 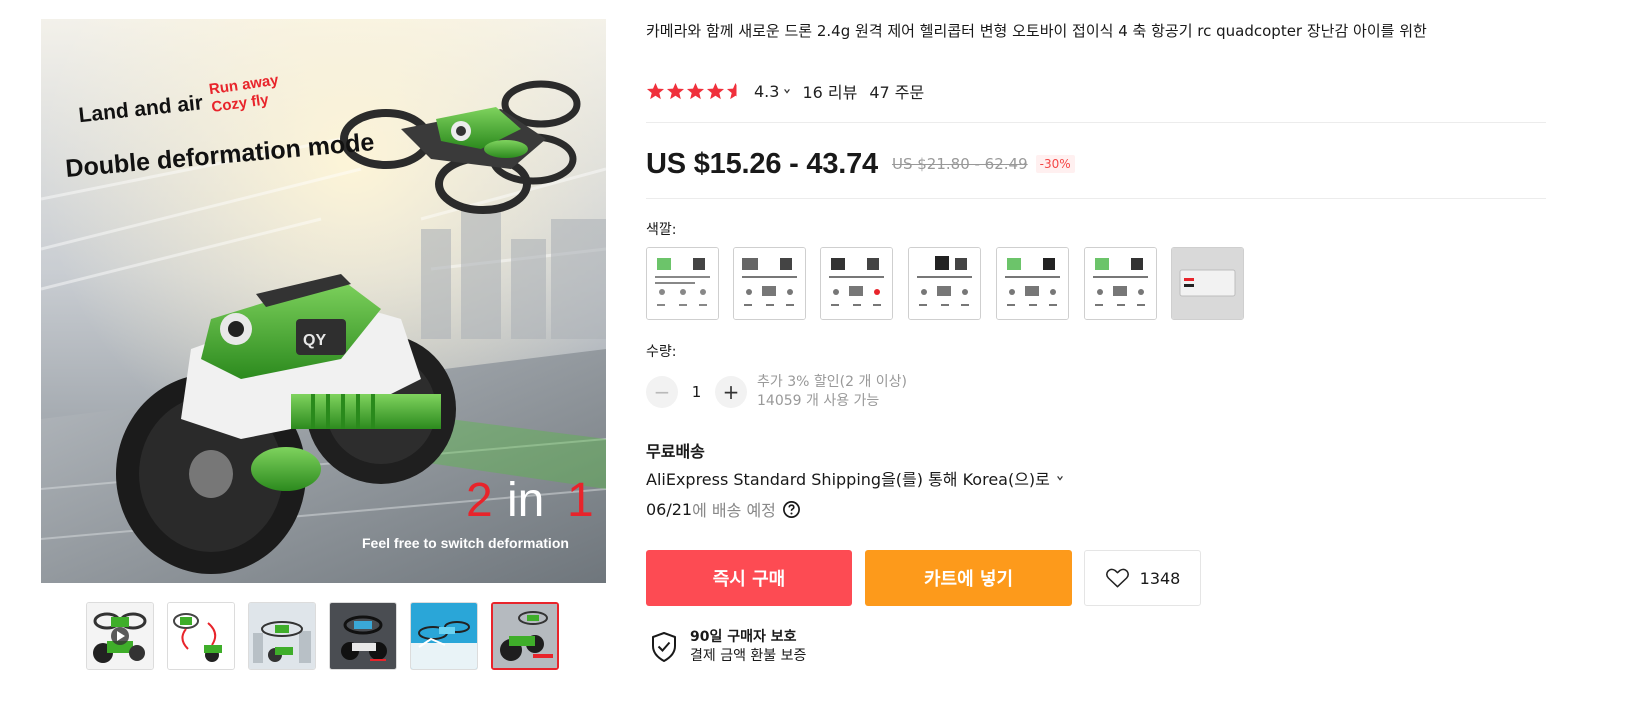 I want to click on question-icon, so click(x=791, y=509).